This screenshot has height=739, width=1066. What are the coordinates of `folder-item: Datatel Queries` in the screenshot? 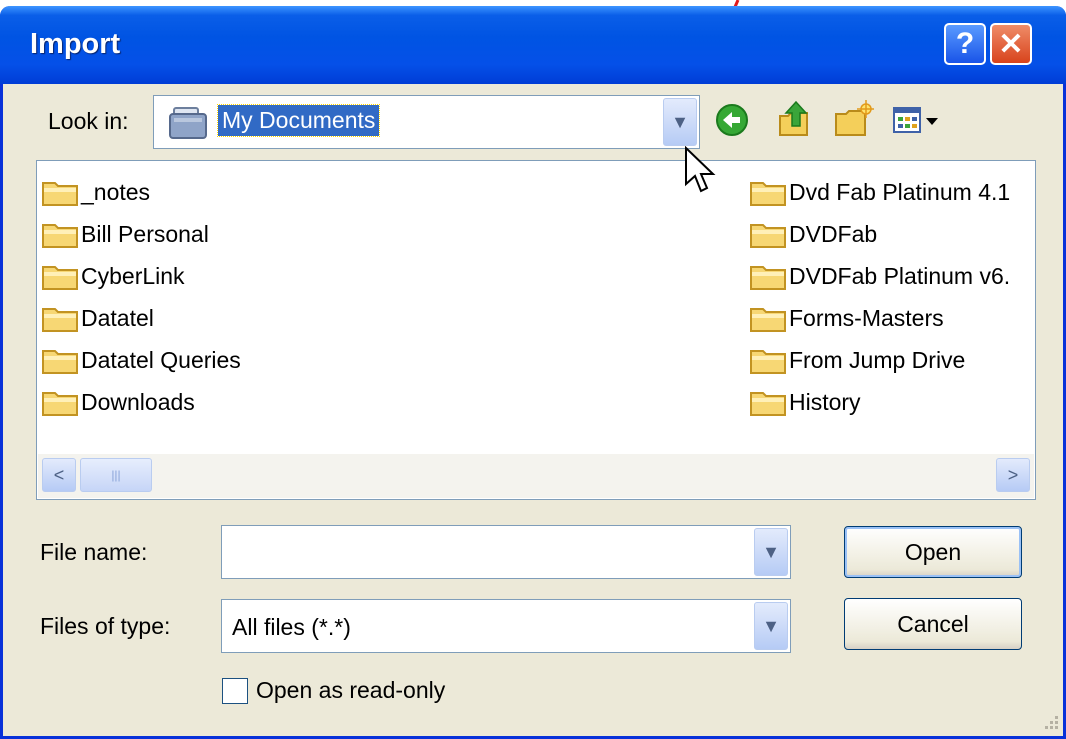 It's located at (141, 360).